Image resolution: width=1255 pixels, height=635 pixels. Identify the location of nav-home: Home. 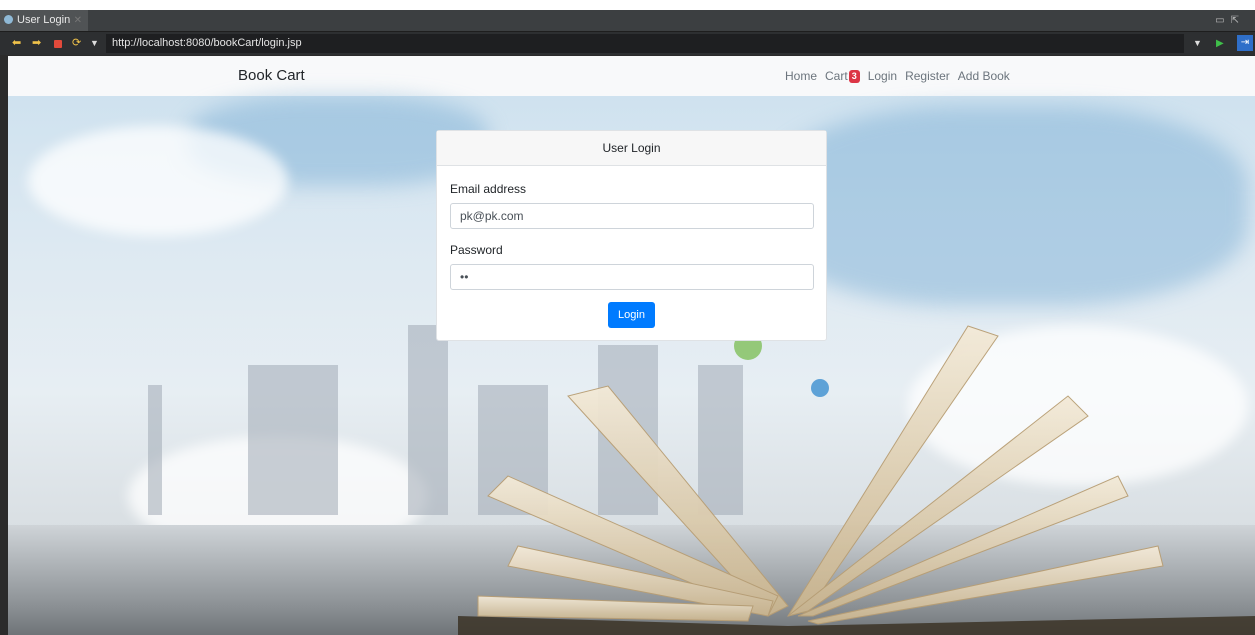
(801, 76).